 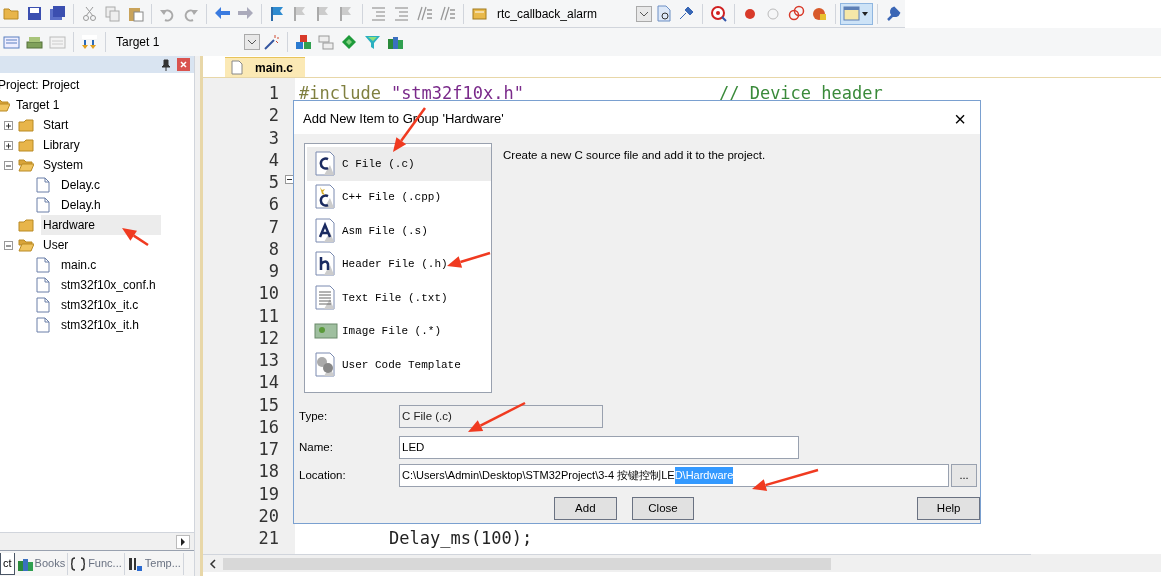 I want to click on line-number: 12, so click(x=268, y=337).